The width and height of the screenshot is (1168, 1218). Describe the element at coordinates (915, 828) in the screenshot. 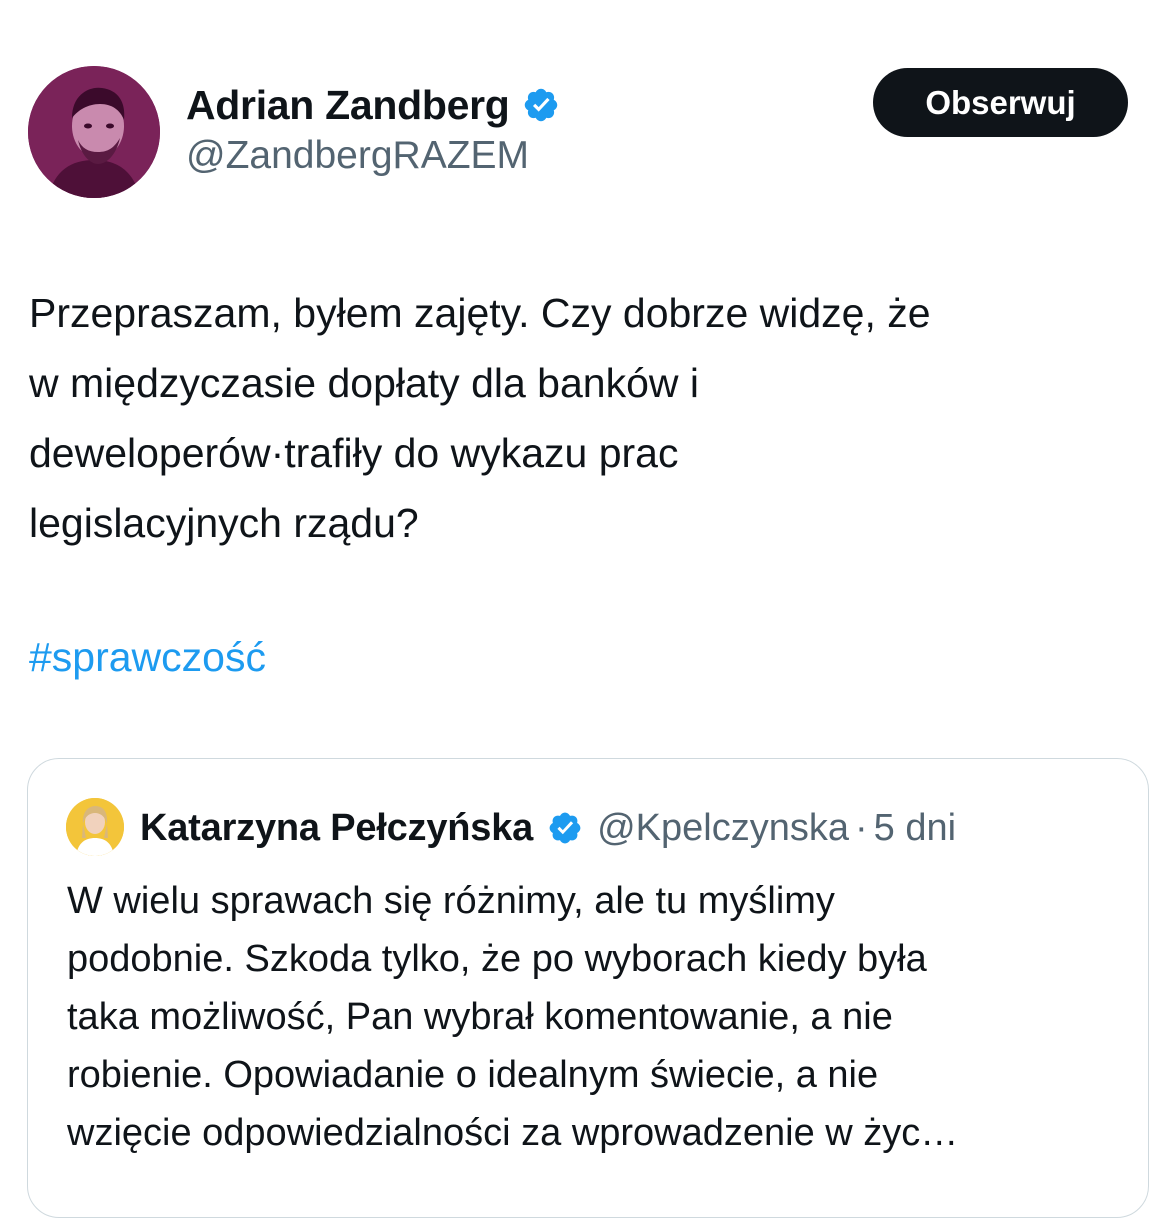

I see `quoted-tweet-timestamp: 5 dni` at that location.